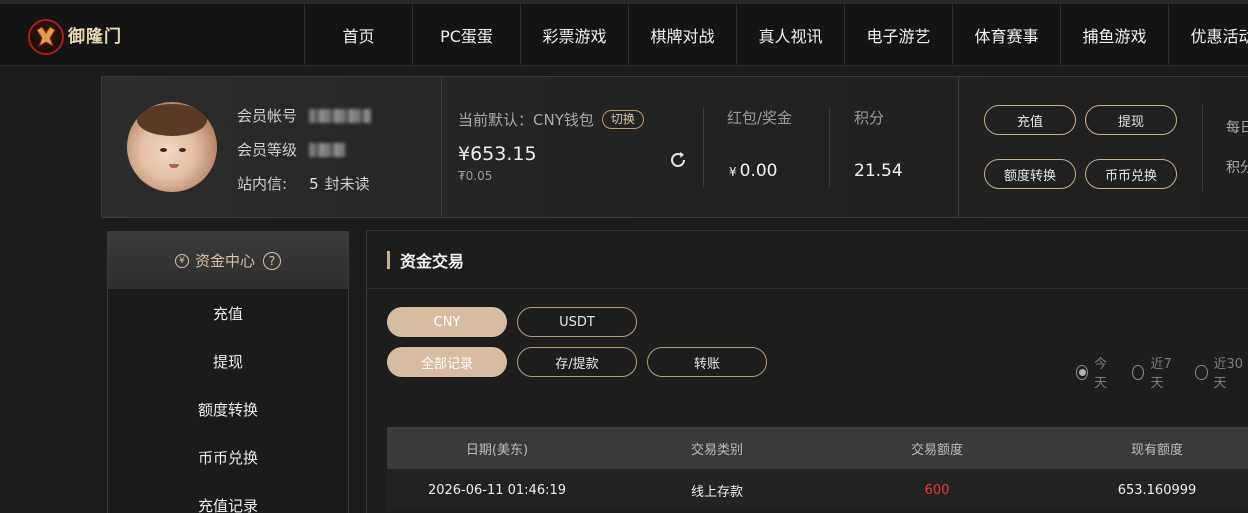 The width and height of the screenshot is (1248, 513). Describe the element at coordinates (228, 457) in the screenshot. I see `sidebar-item-exchange: 币币兑换` at that location.